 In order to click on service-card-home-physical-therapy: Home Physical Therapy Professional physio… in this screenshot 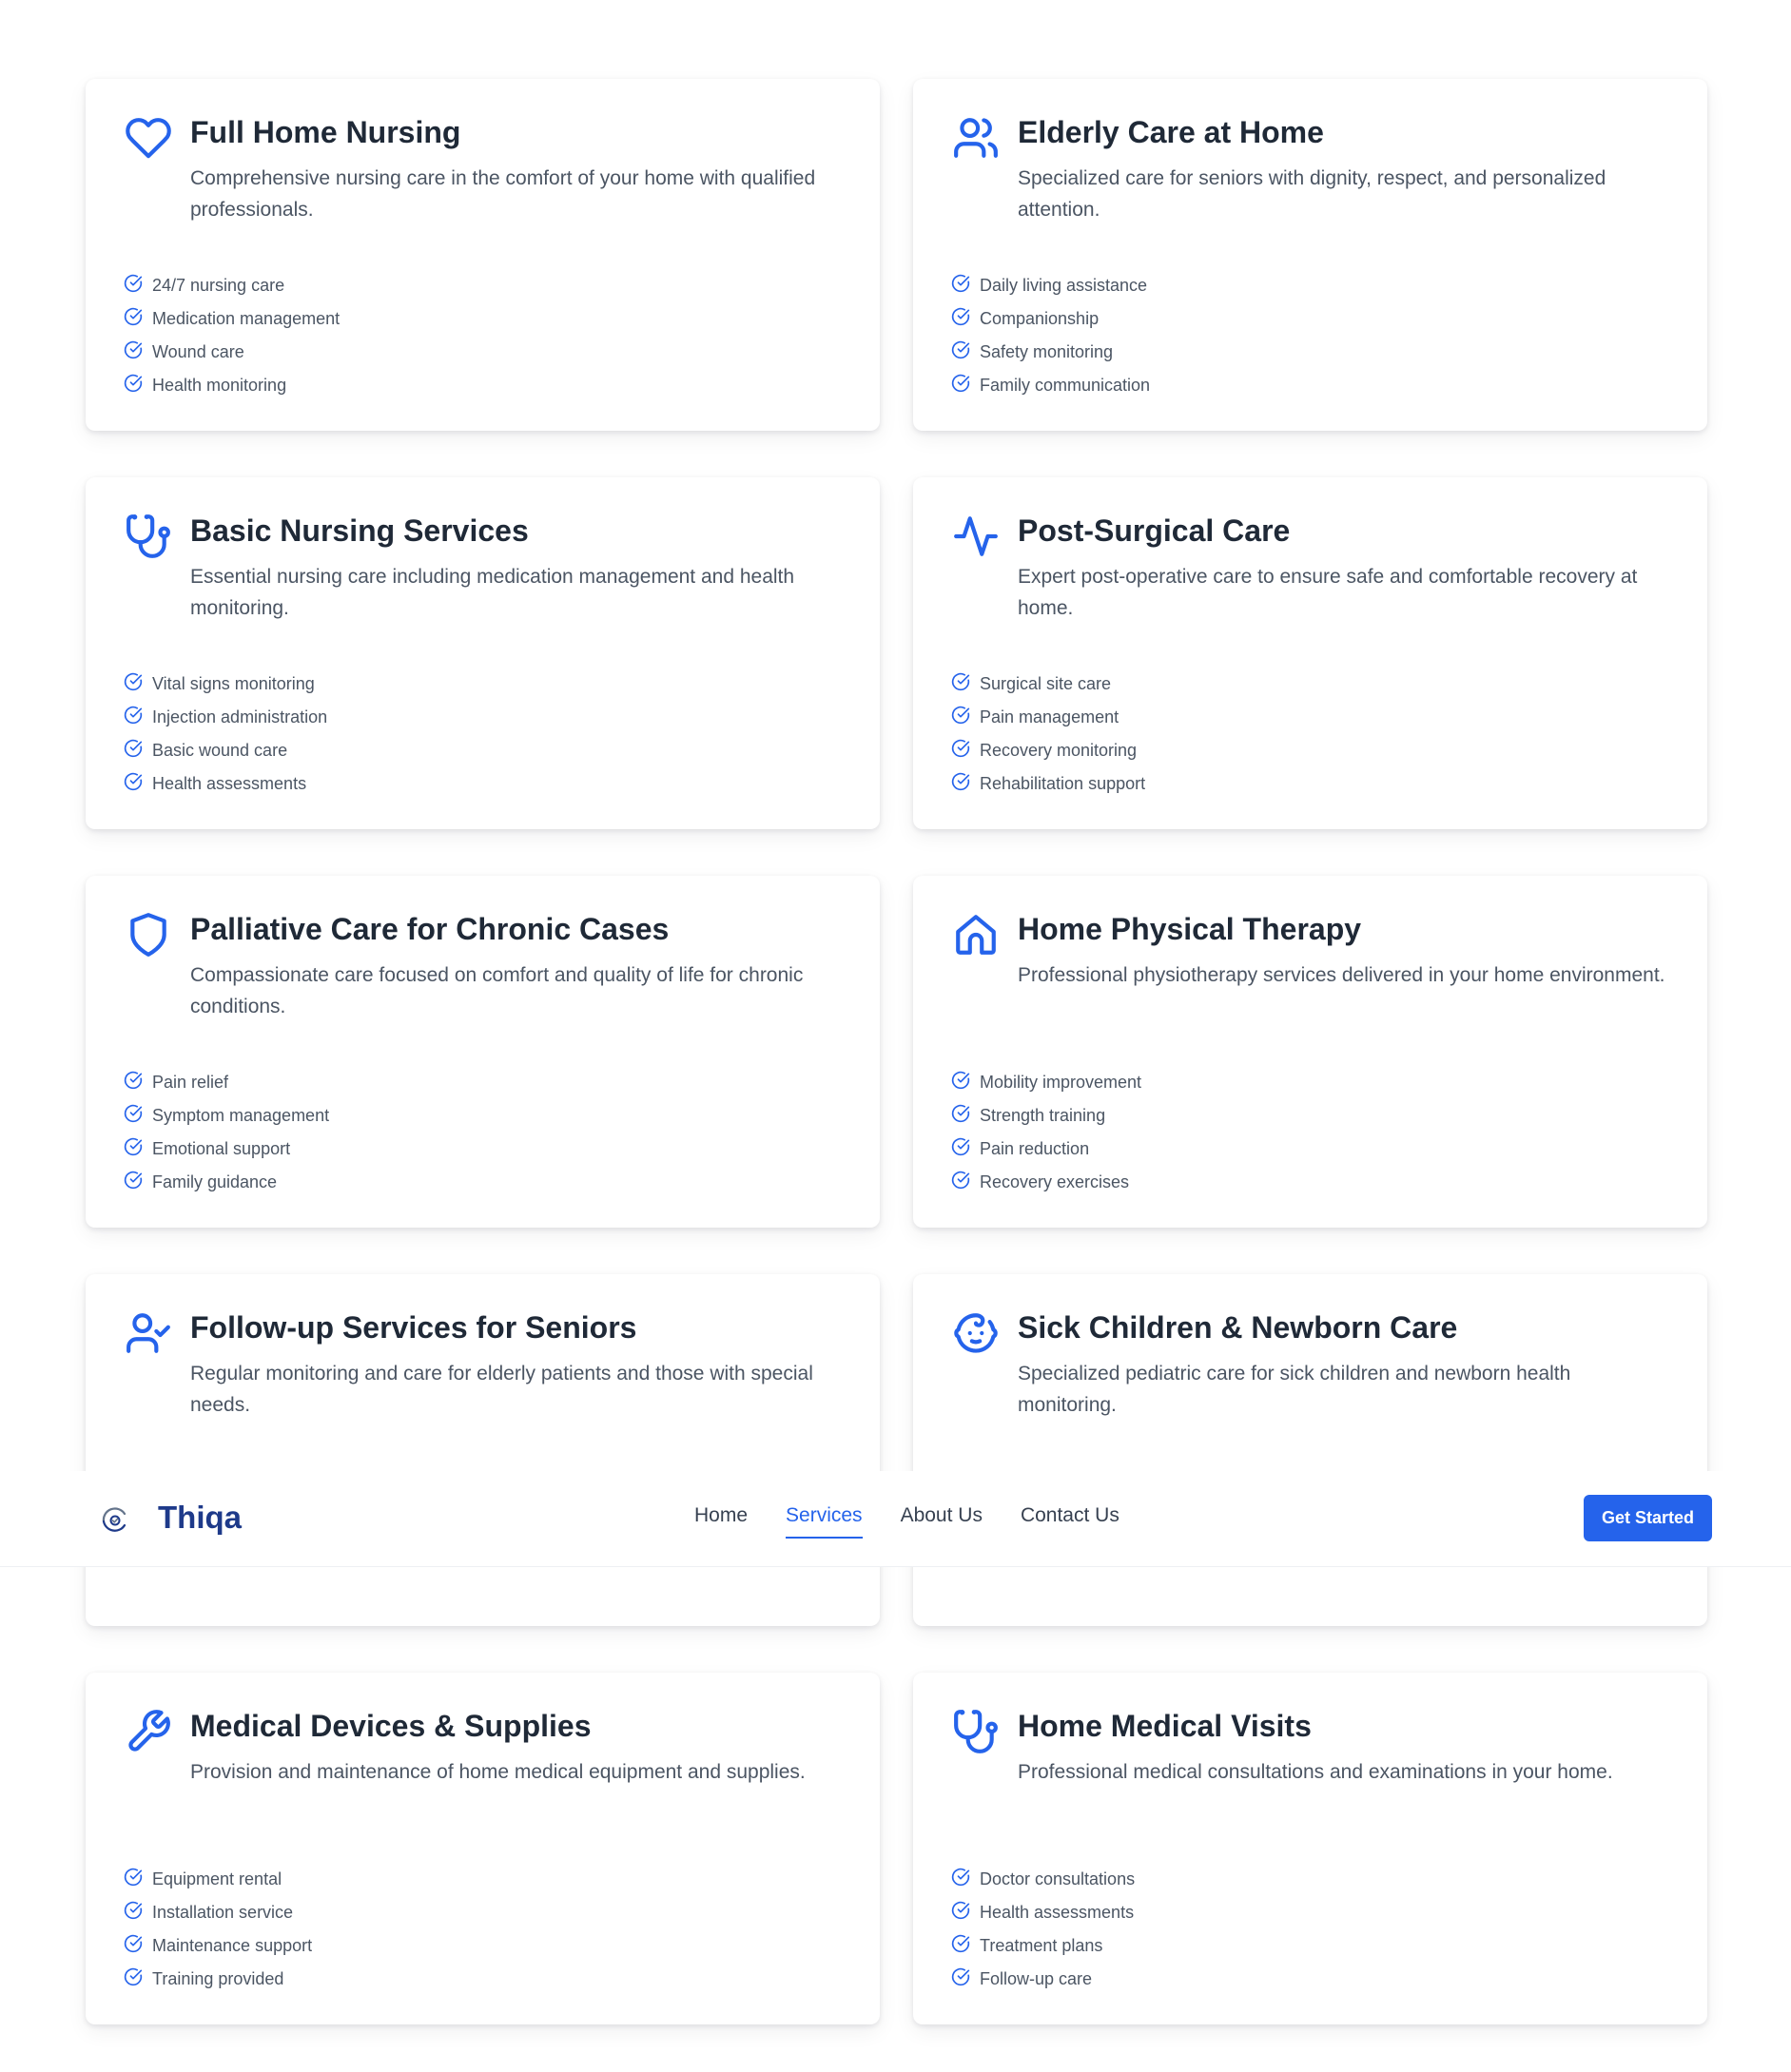, I will do `click(1310, 1052)`.